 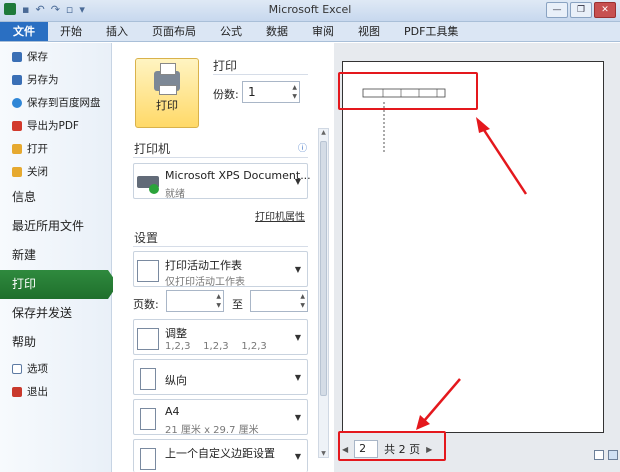 I want to click on page-from-stepper-icon: ▲ ▼, so click(x=218, y=301).